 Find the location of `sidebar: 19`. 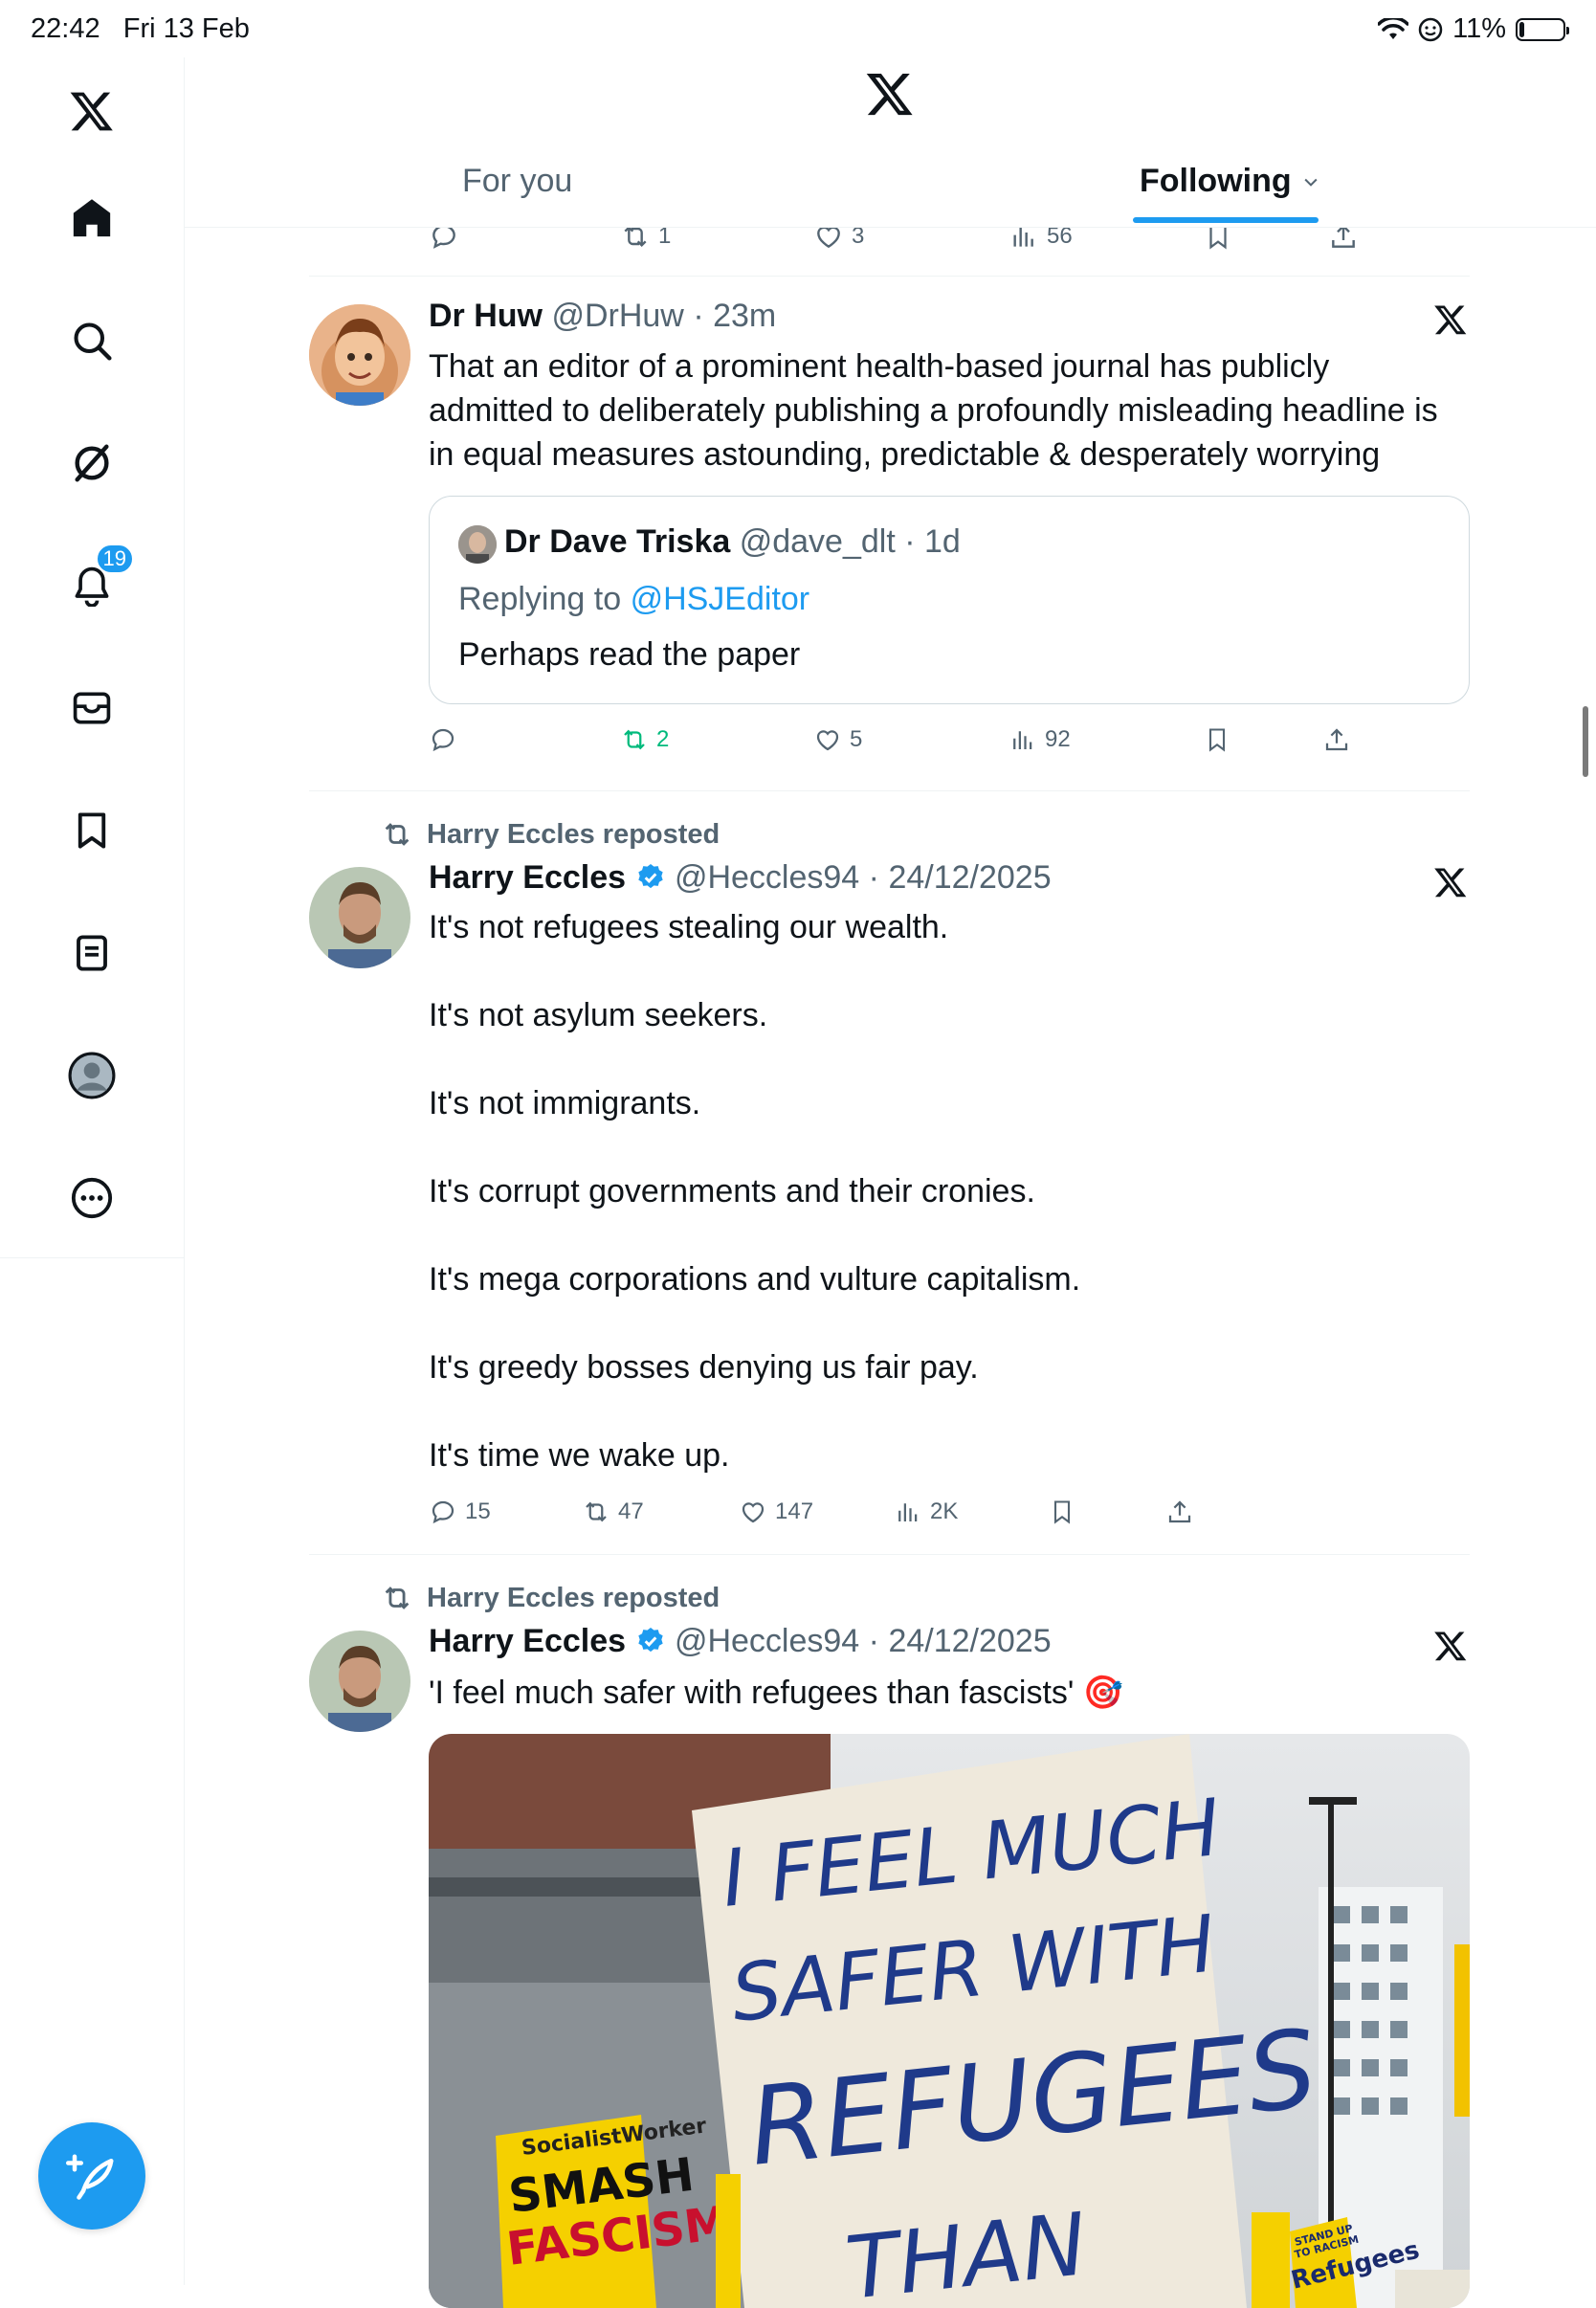

sidebar: 19 is located at coordinates (93, 1171).